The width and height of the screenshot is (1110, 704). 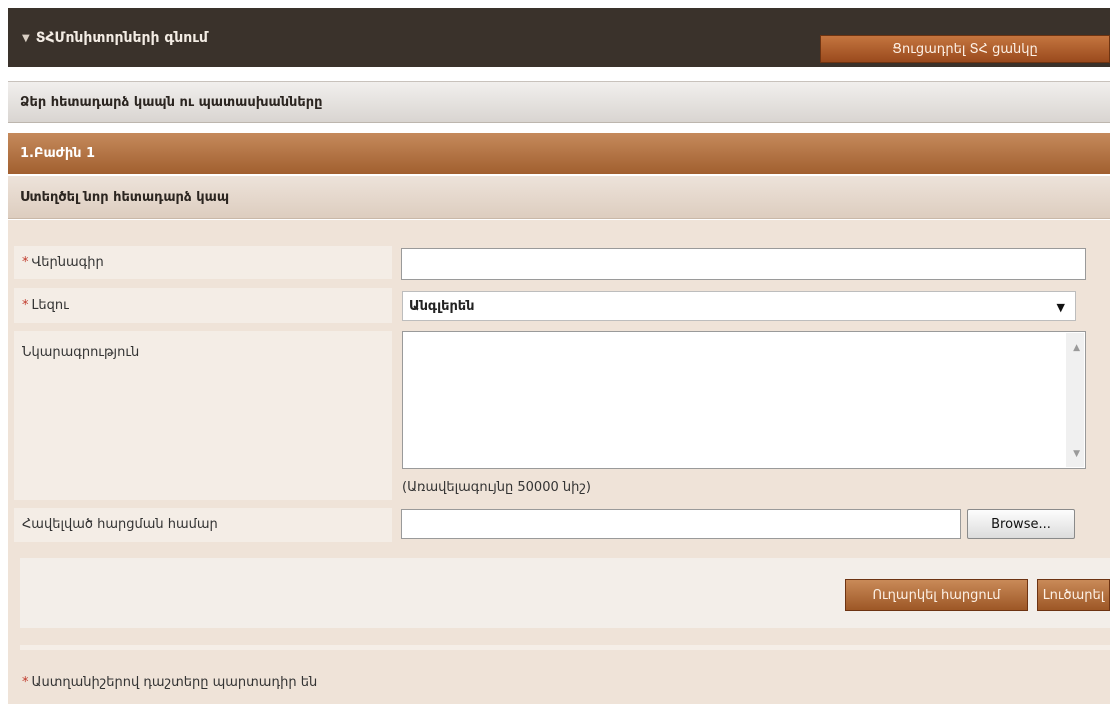 I want to click on tender-header: ▼ ՏՀՄոնիտորների գնում Ցուցադրել ՏՀ ցանկը, so click(x=559, y=37).